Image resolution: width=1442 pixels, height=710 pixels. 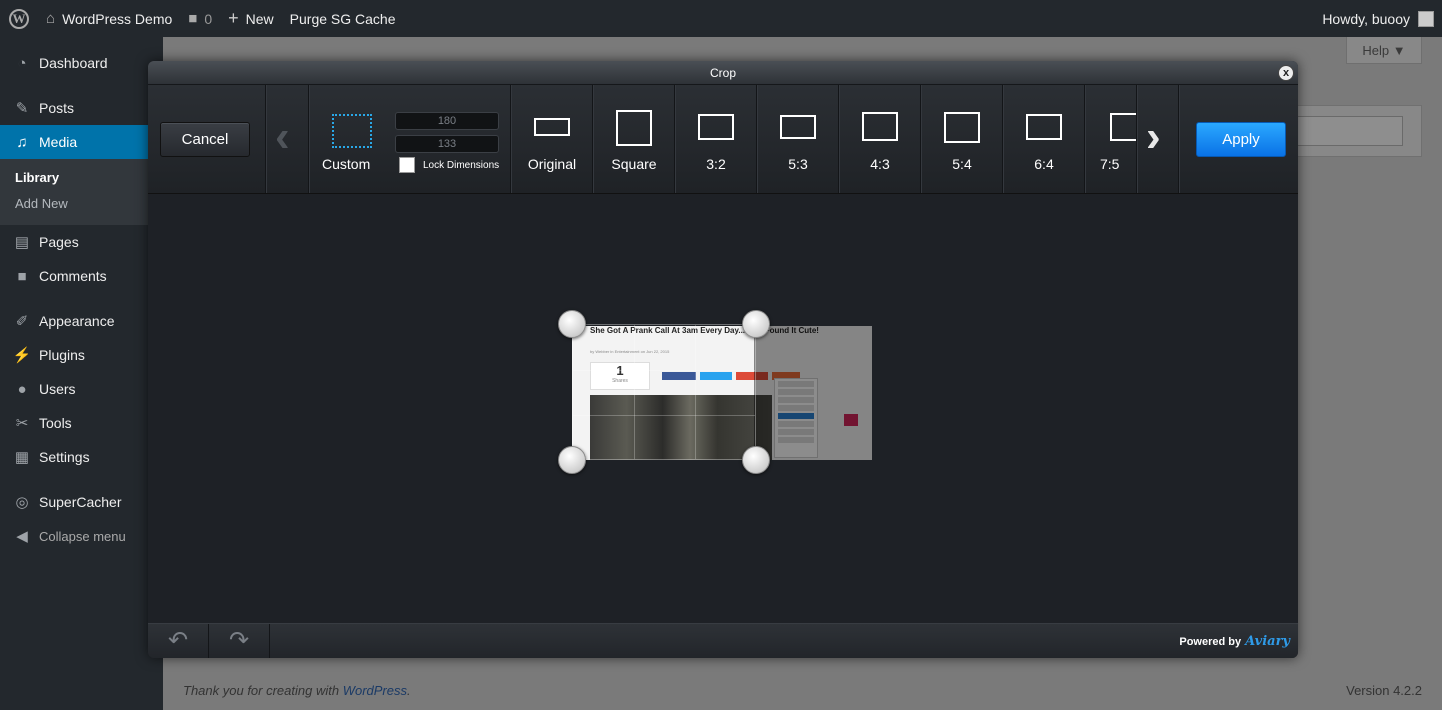 I want to click on site-name-link: ⌂ WordPress Demo, so click(x=109, y=18).